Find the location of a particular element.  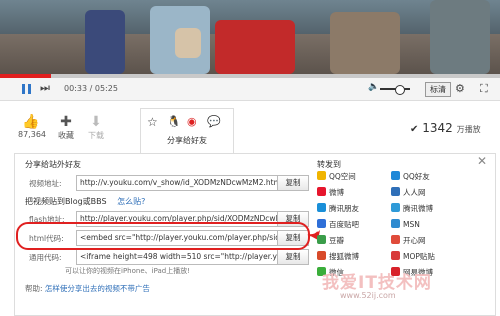

download-icon: ⬇ is located at coordinates (96, 122).